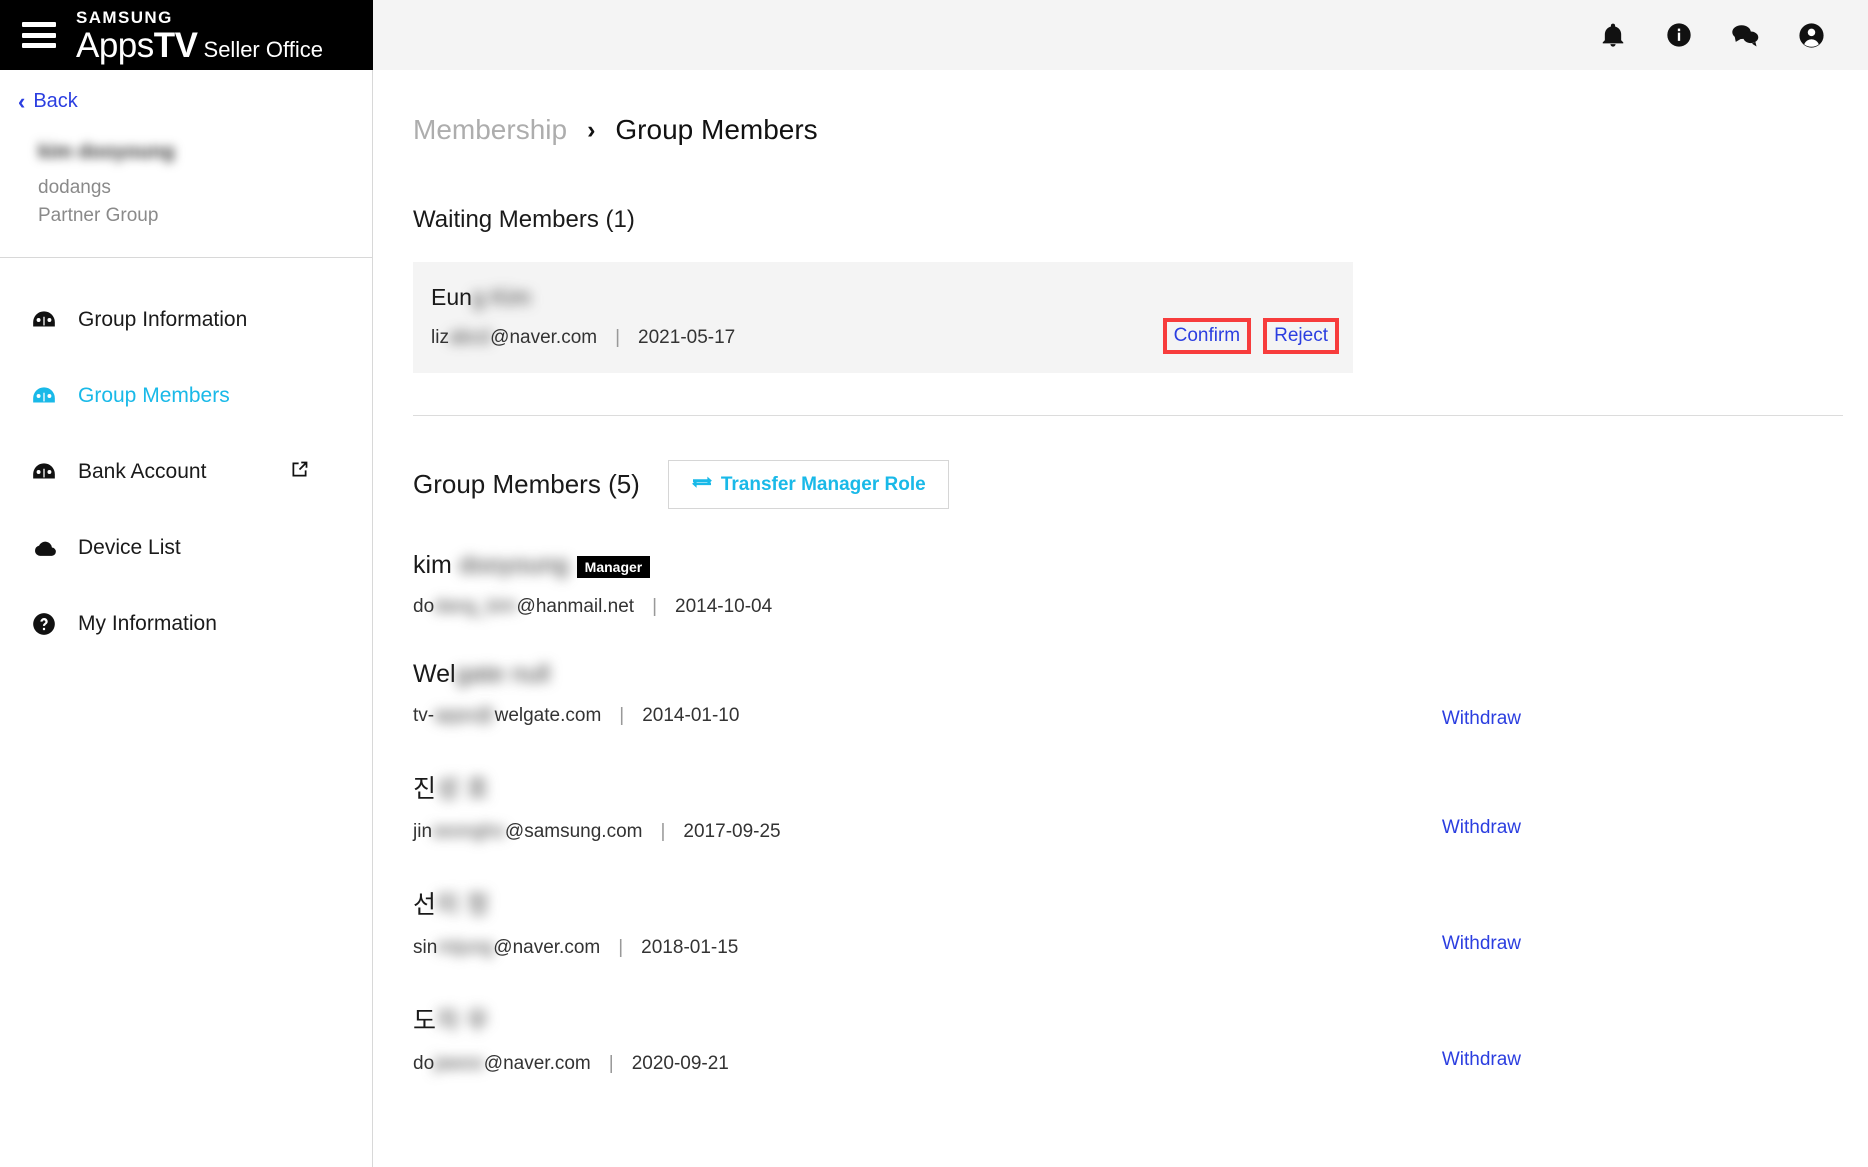 The image size is (1868, 1167). What do you see at coordinates (1128, 1064) in the screenshot?
I see `member-meta: do jawoo @naver.com | 2020-09-21` at bounding box center [1128, 1064].